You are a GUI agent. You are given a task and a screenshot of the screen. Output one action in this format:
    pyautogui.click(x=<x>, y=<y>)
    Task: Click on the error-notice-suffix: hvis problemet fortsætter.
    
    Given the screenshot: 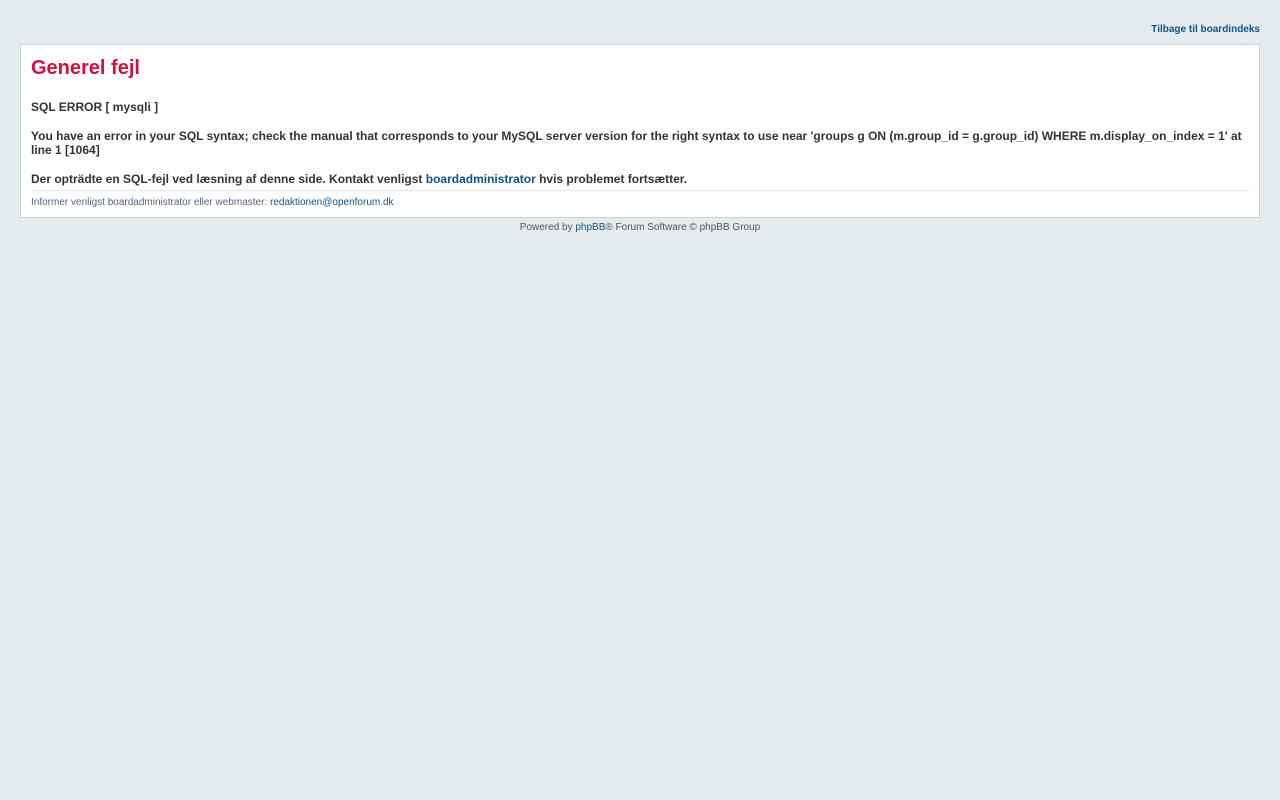 What is the action you would take?
    pyautogui.click(x=611, y=179)
    